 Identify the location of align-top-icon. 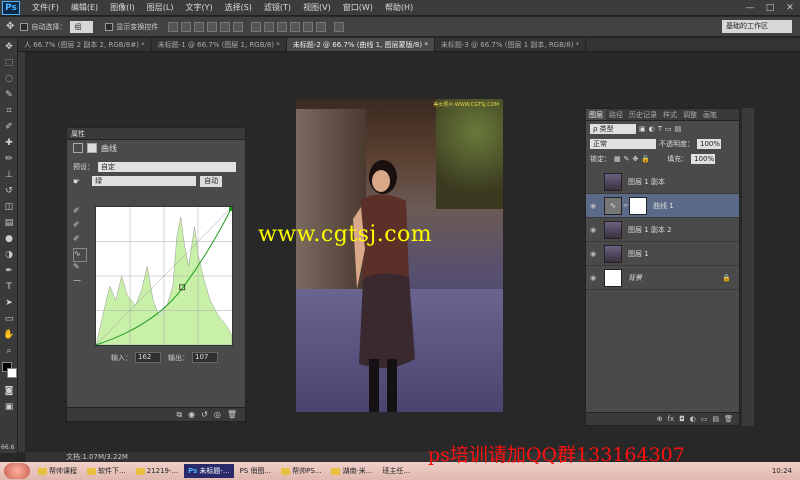
(173, 26).